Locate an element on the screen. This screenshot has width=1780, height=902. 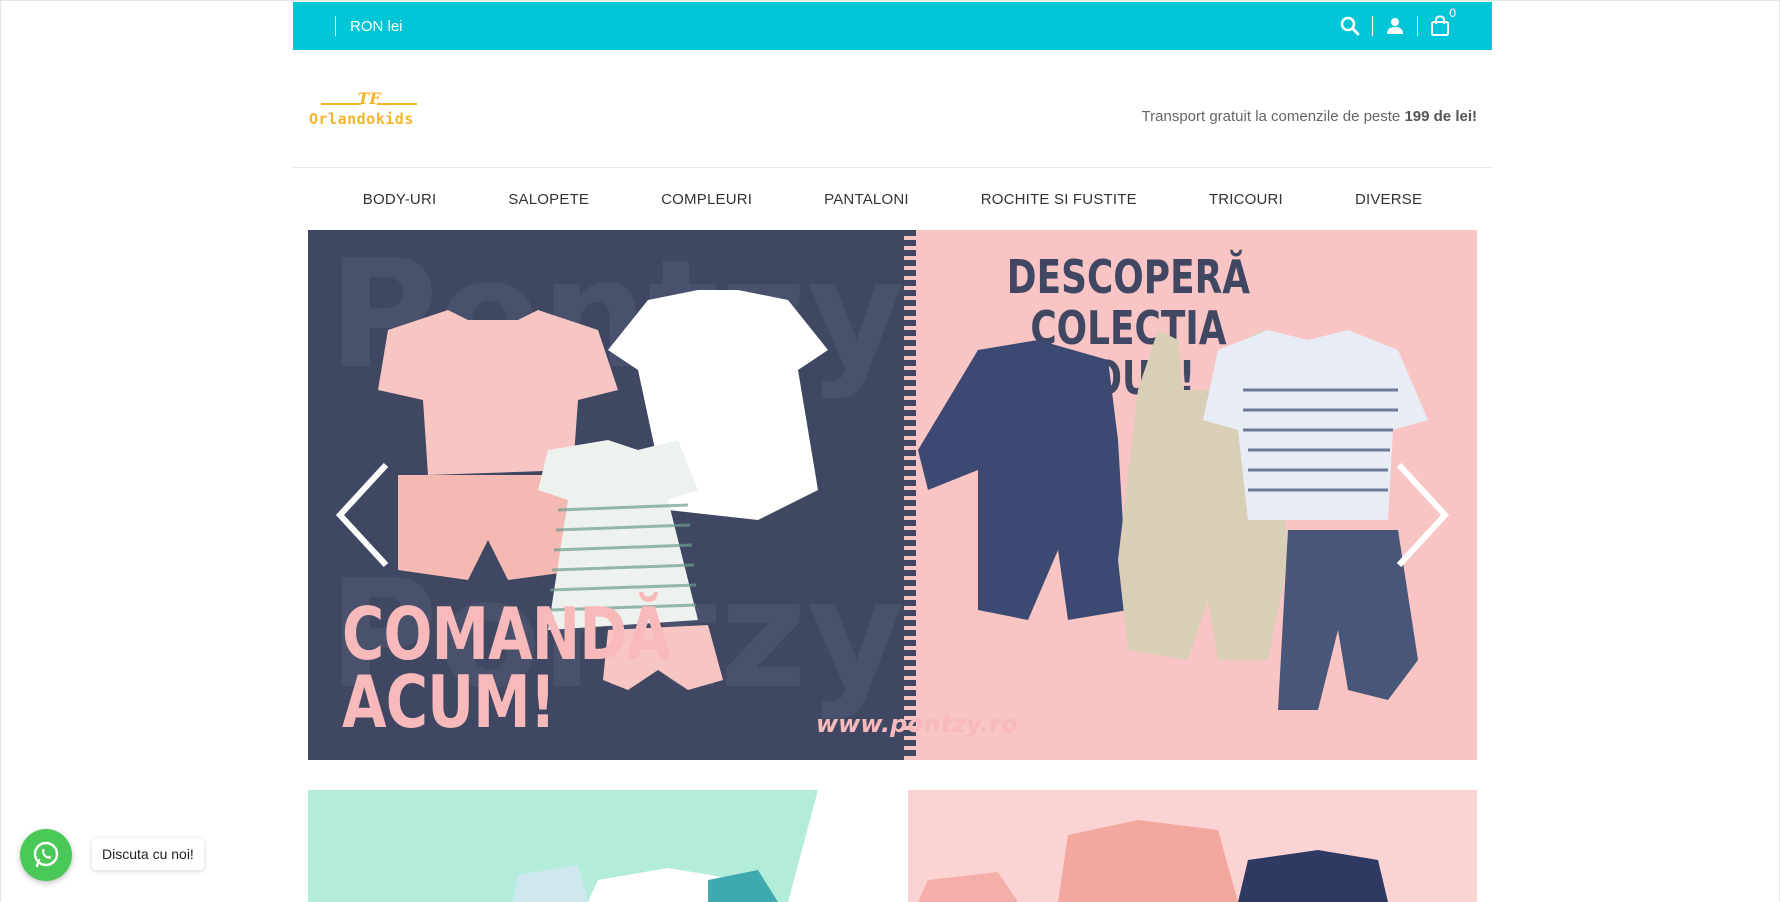
search-button is located at coordinates (1350, 26).